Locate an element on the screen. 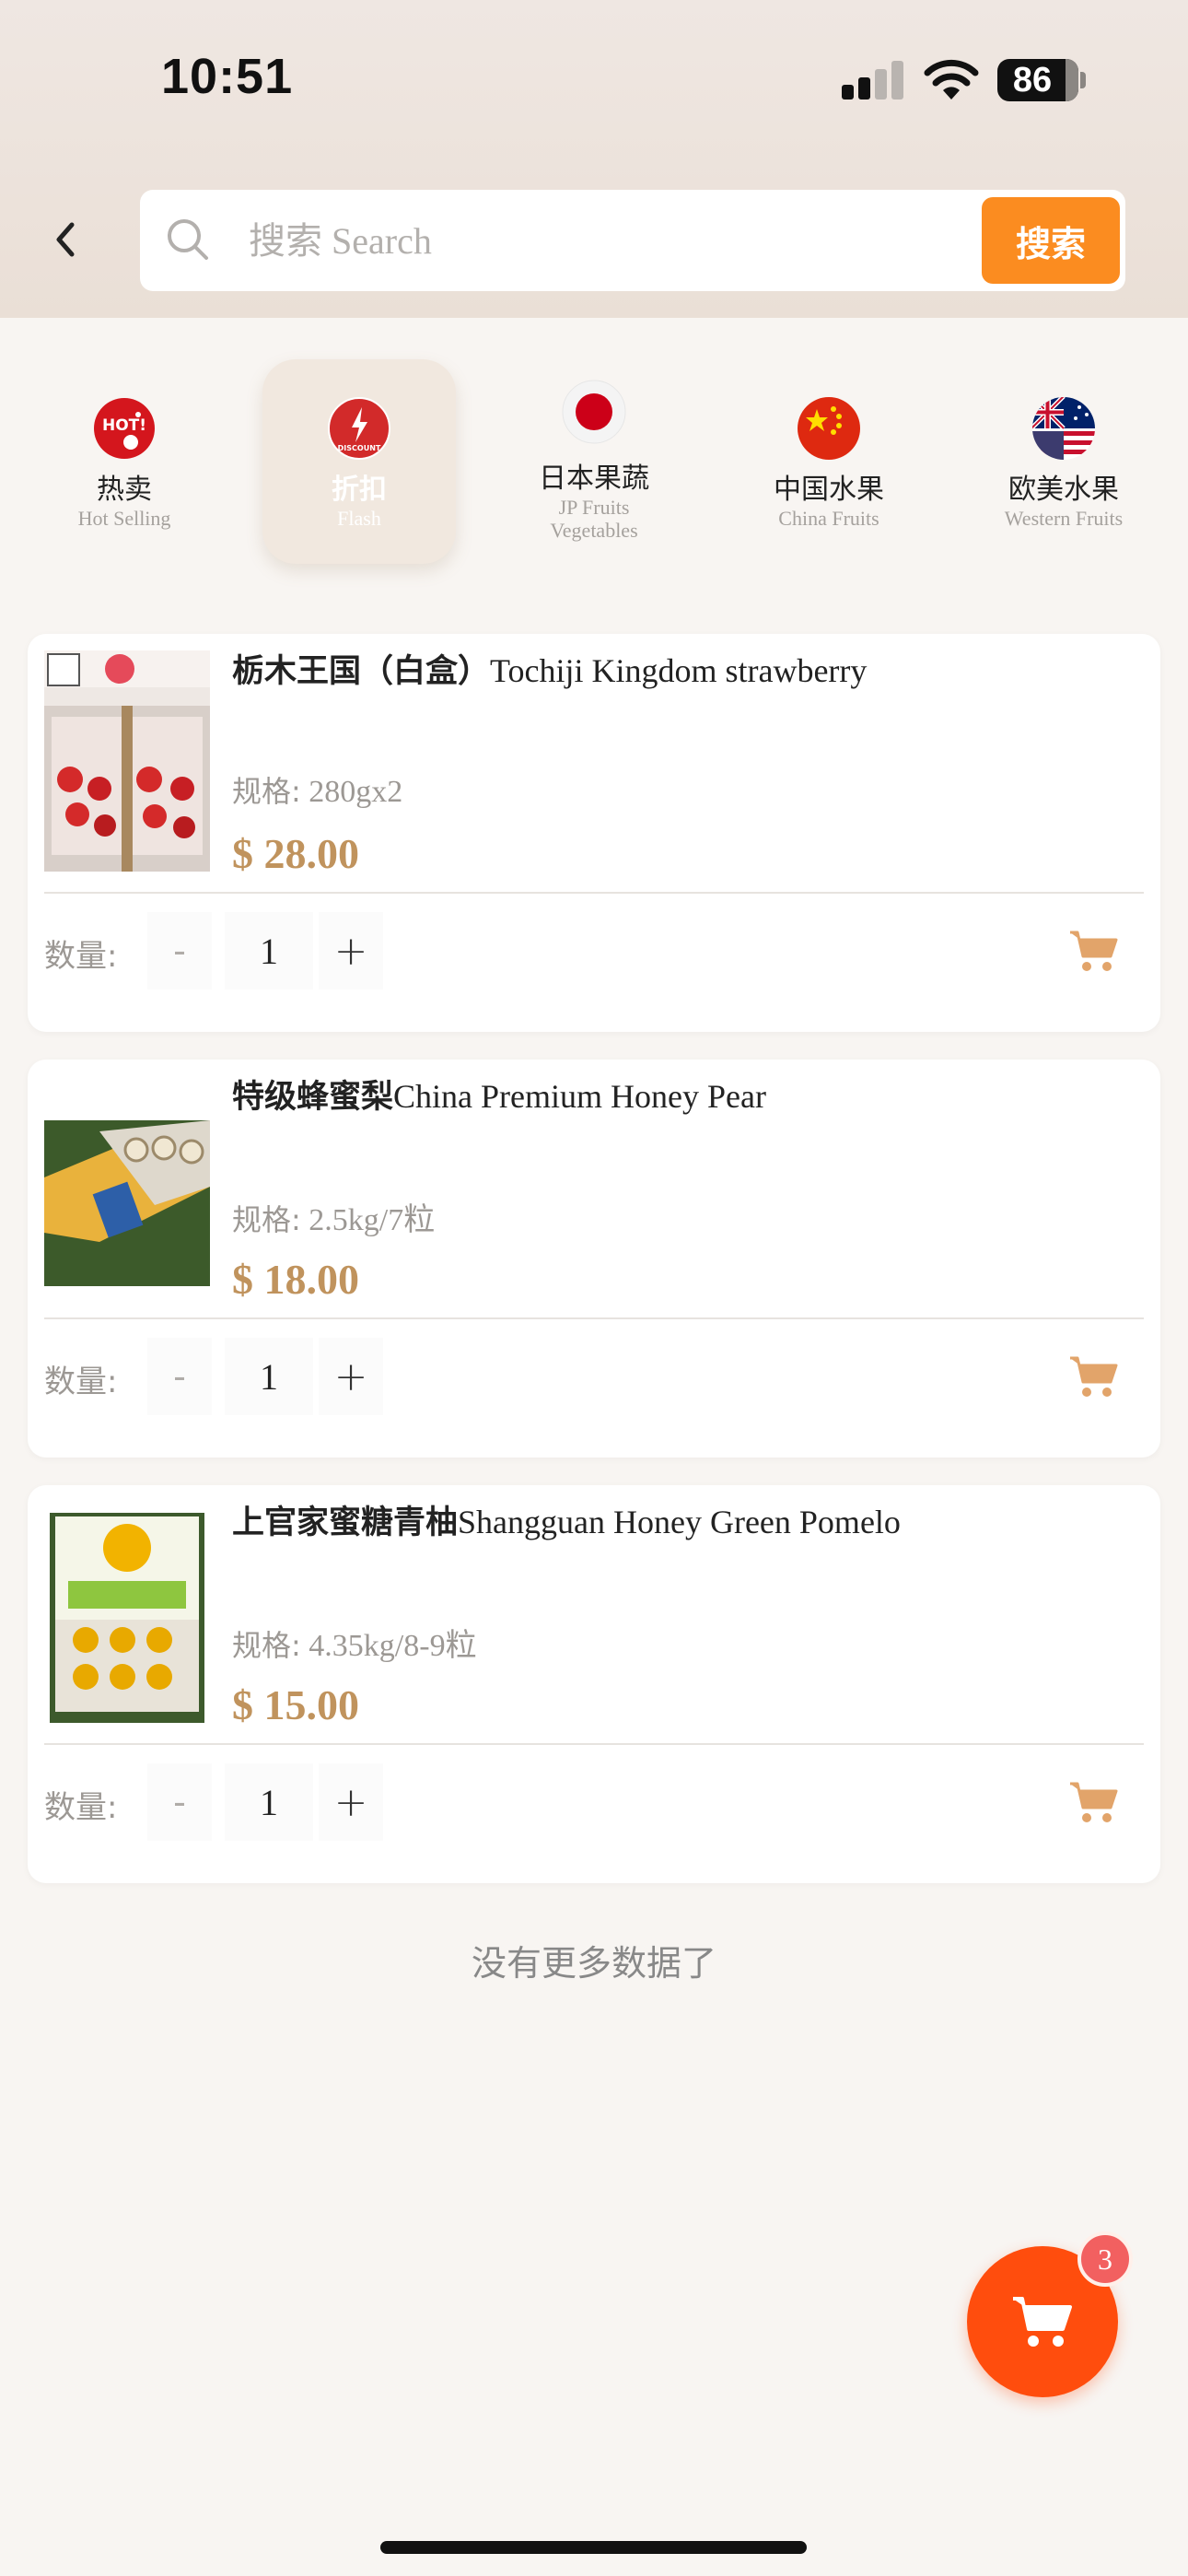 The height and width of the screenshot is (2576, 1188). no-more-data-text: 没有更多数据了 is located at coordinates (593, 1964).